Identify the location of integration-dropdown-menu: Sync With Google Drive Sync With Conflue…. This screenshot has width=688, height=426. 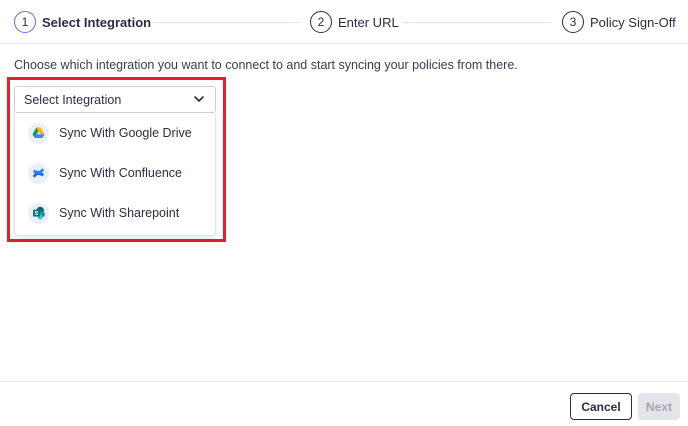
(115, 174).